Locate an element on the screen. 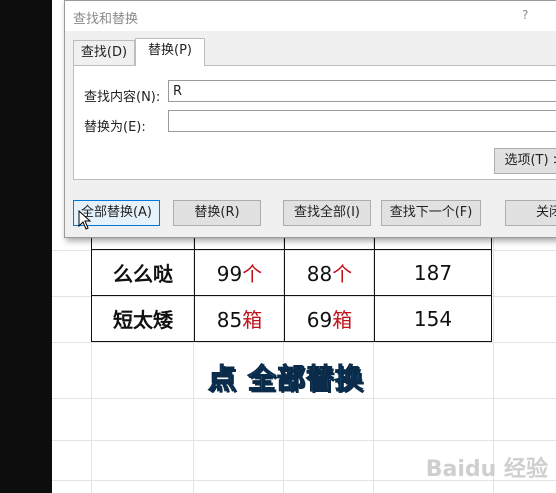 Image resolution: width=556 pixels, height=493 pixels. mouse-pointer-icon is located at coordinates (85, 220).